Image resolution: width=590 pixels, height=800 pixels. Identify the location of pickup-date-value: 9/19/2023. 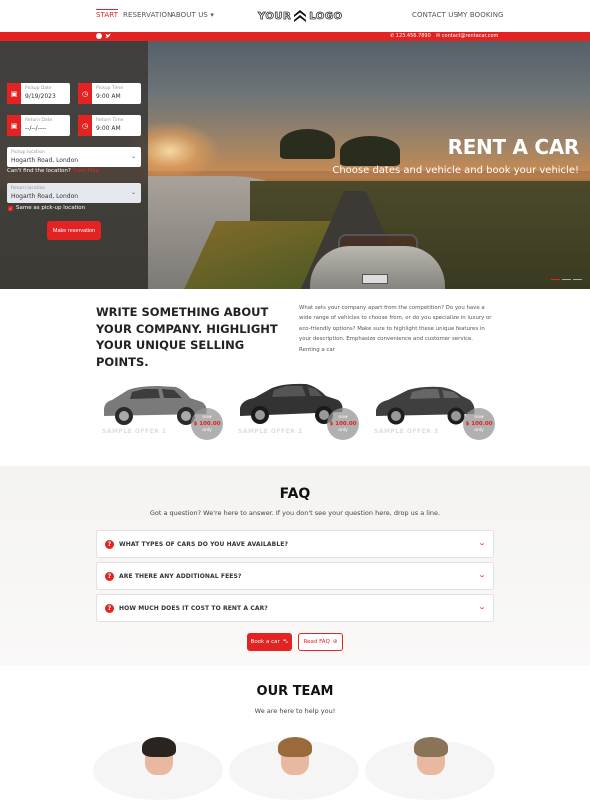
(40, 96).